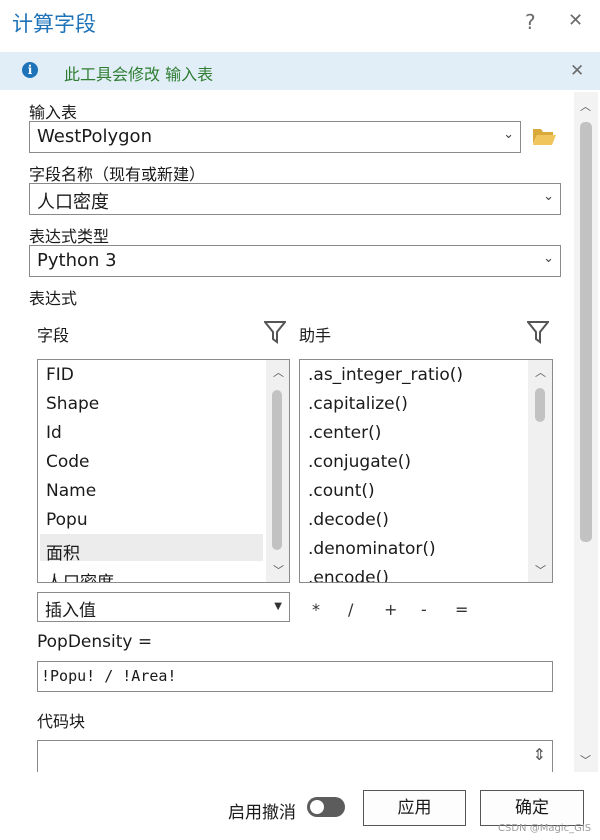 The image size is (600, 840). I want to click on dialog-title: 计算字段, so click(54, 24).